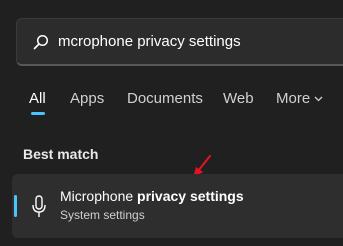  What do you see at coordinates (198, 41) in the screenshot?
I see `search-input` at bounding box center [198, 41].